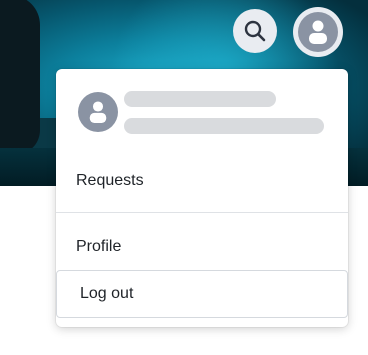  I want to click on search-icon, so click(255, 31).